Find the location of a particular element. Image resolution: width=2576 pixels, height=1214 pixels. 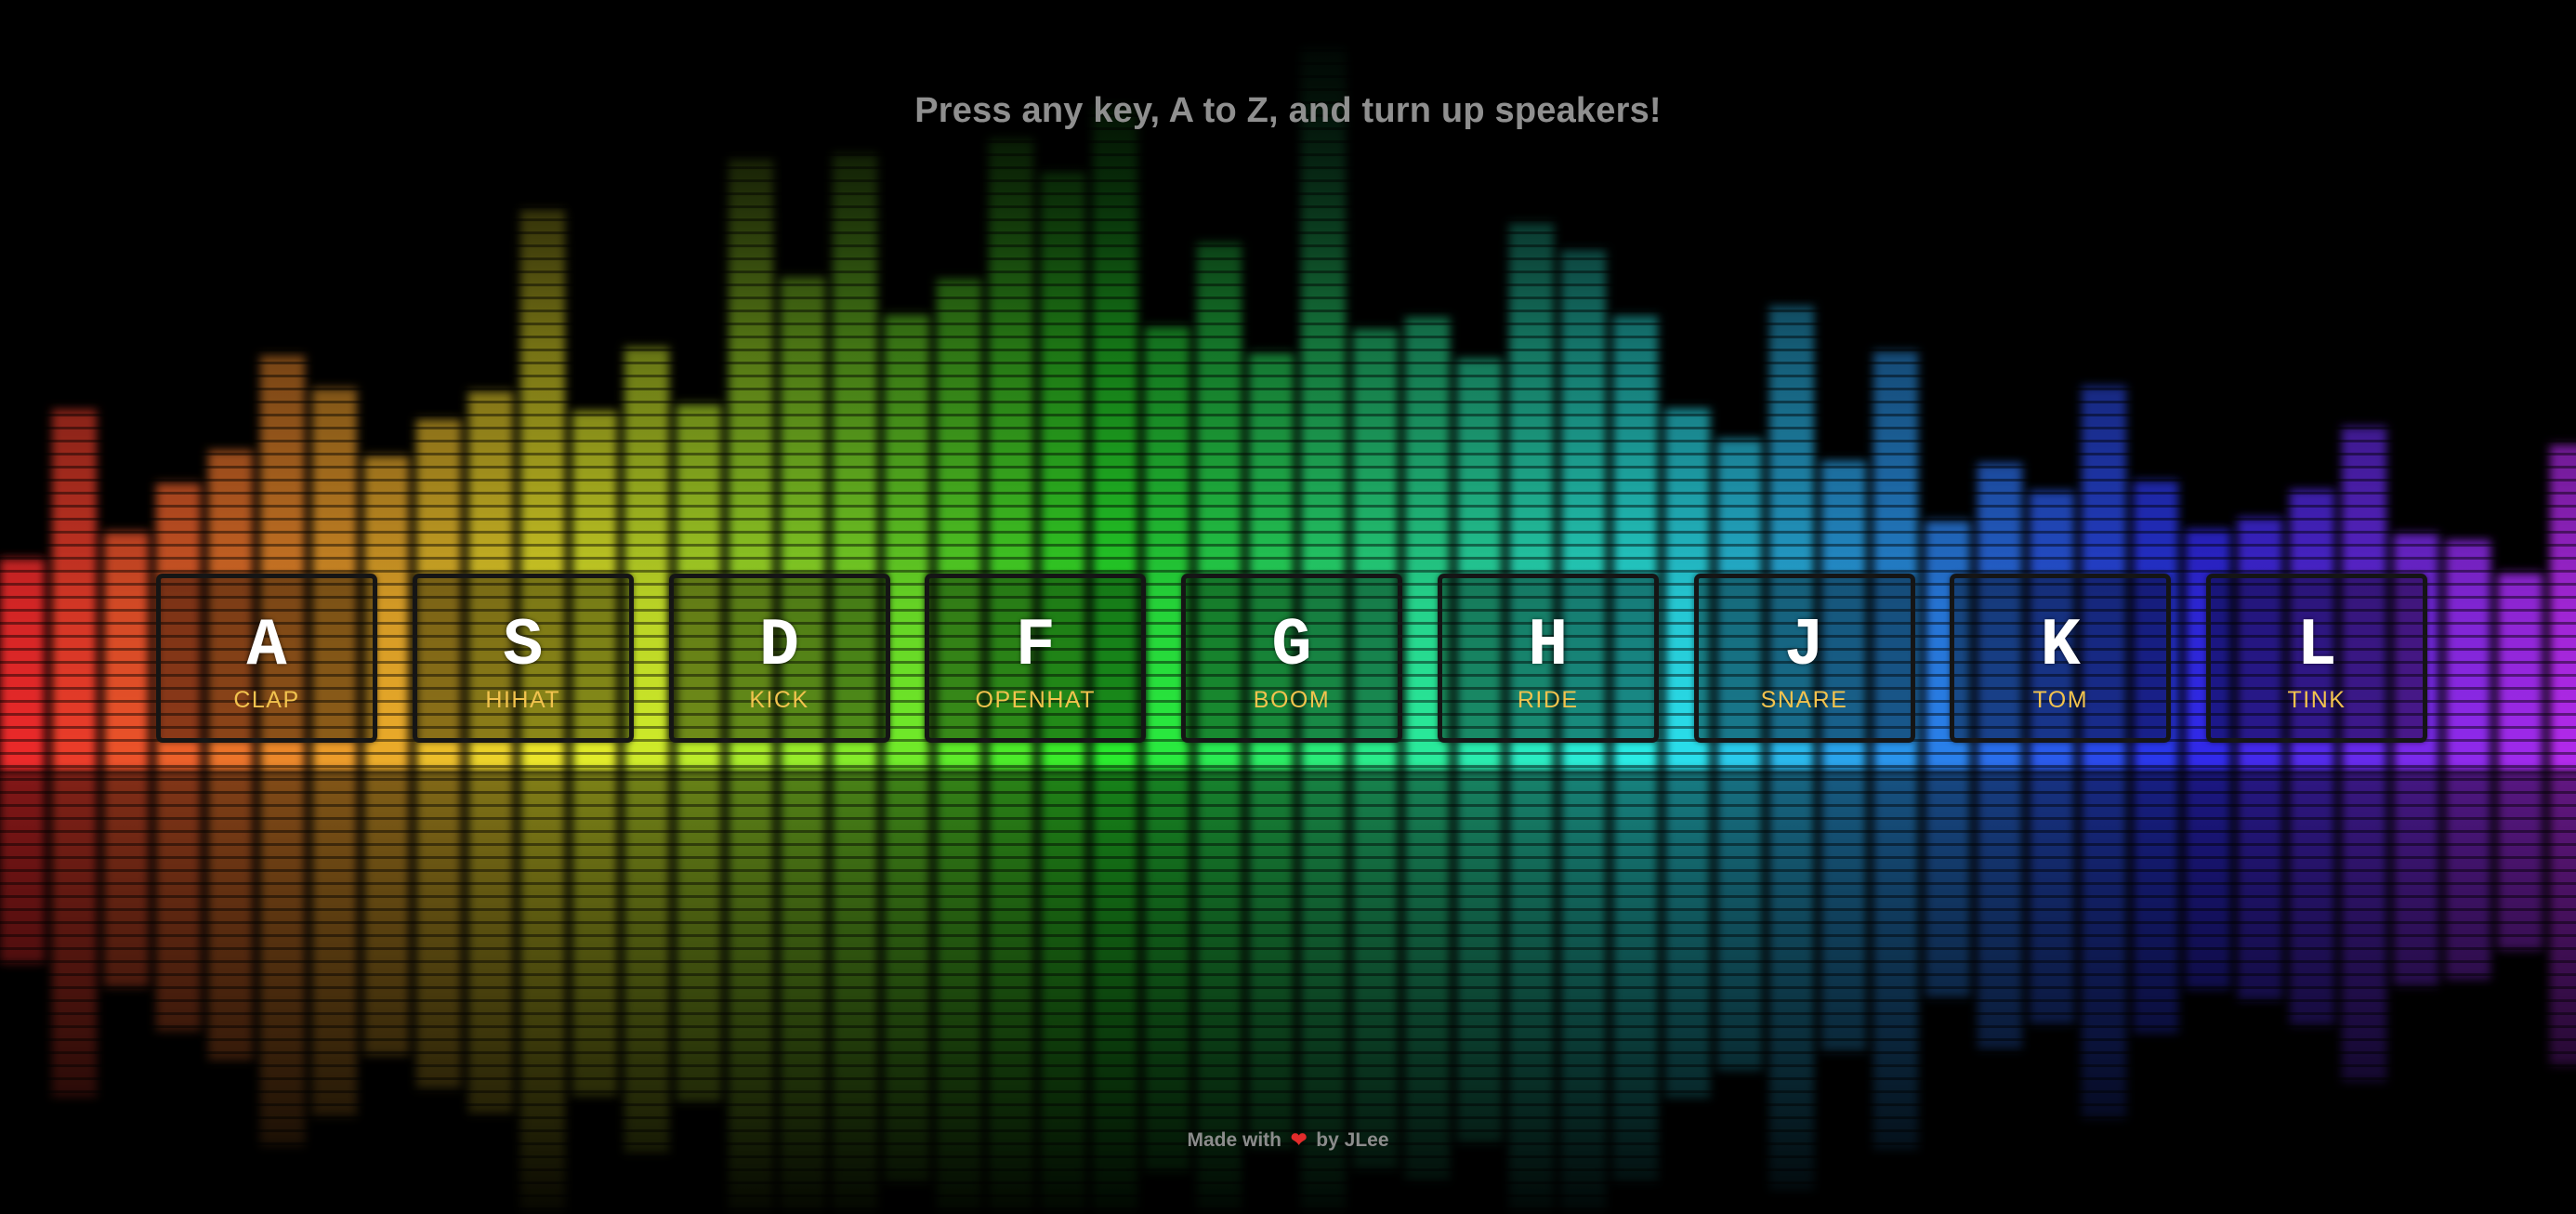

key-l: L TINK is located at coordinates (2316, 659).